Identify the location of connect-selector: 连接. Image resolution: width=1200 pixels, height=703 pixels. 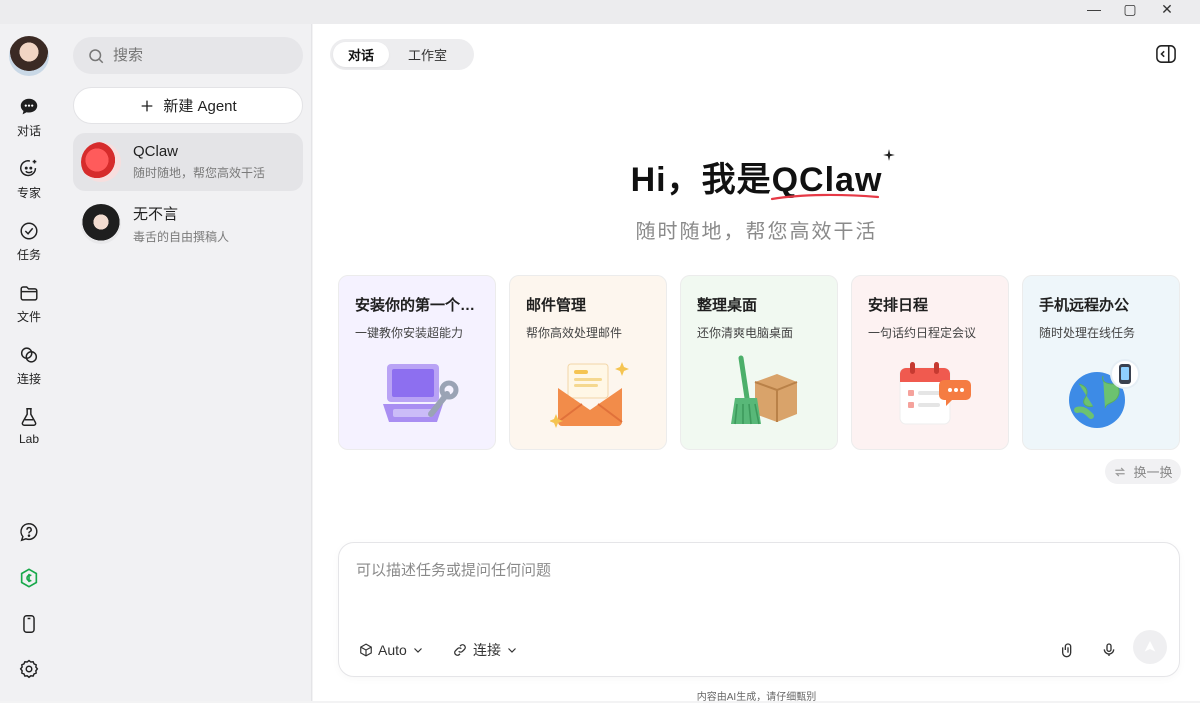
(485, 650).